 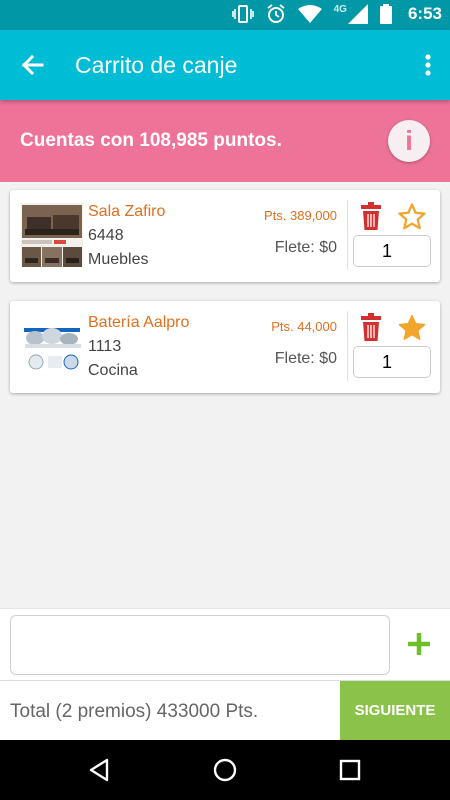 What do you see at coordinates (151, 140) in the screenshot?
I see `points-balance-text: Cuentas con 108,985 puntos.` at bounding box center [151, 140].